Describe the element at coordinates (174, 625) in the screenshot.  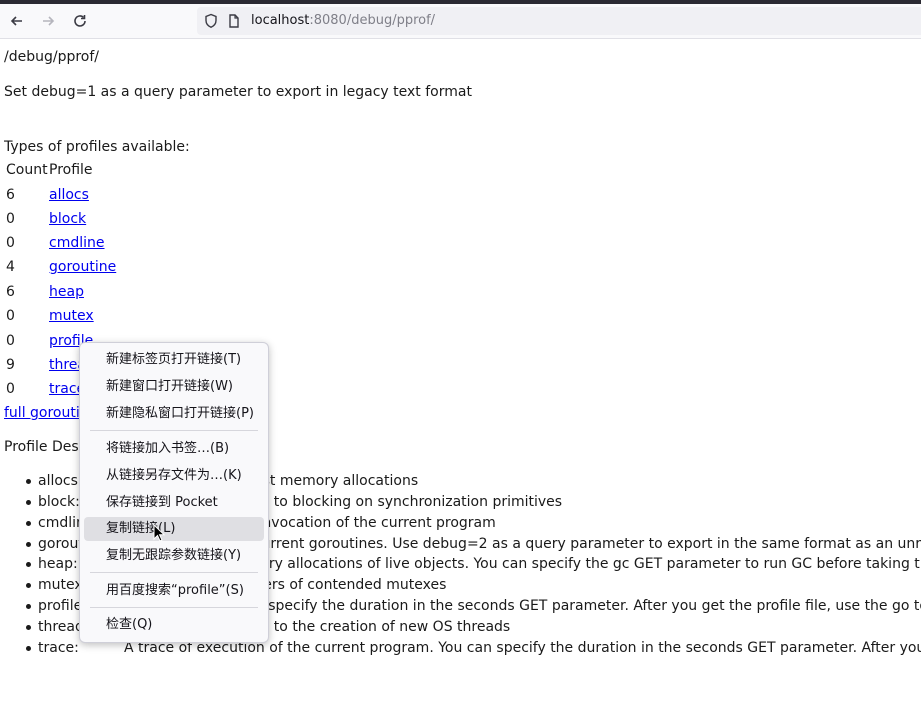
I see `menu-inspect: 检查(Q)` at that location.